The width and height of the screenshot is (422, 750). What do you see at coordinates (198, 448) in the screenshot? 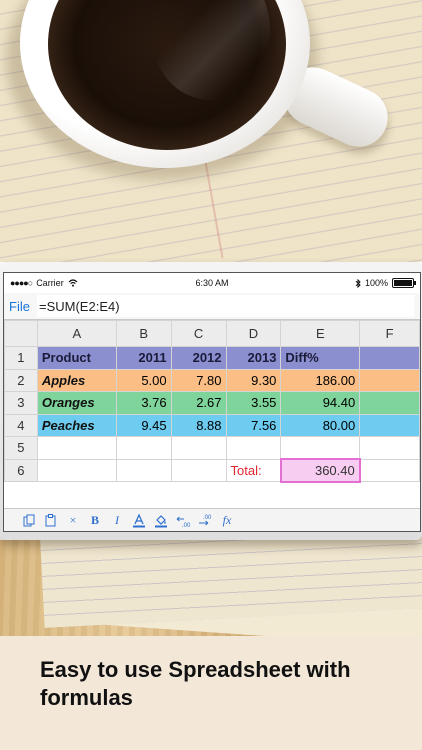
I see `cell-c5` at bounding box center [198, 448].